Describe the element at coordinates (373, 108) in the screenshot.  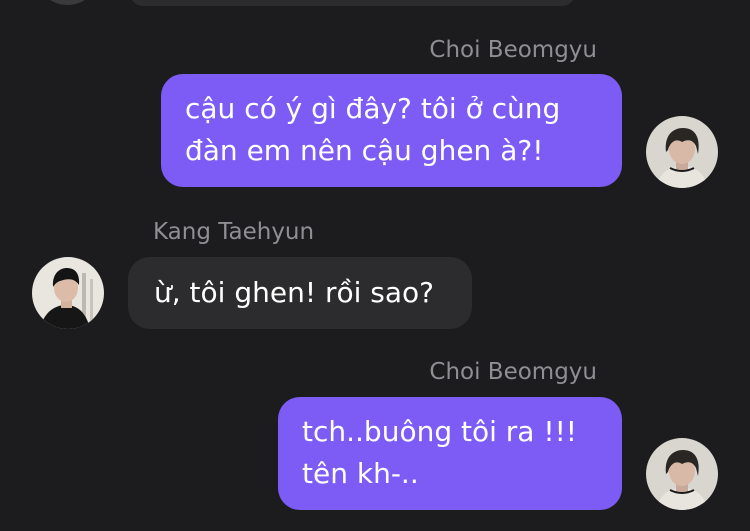
I see `message-text: cậu có ý gì đây? tôi ở cùng` at that location.